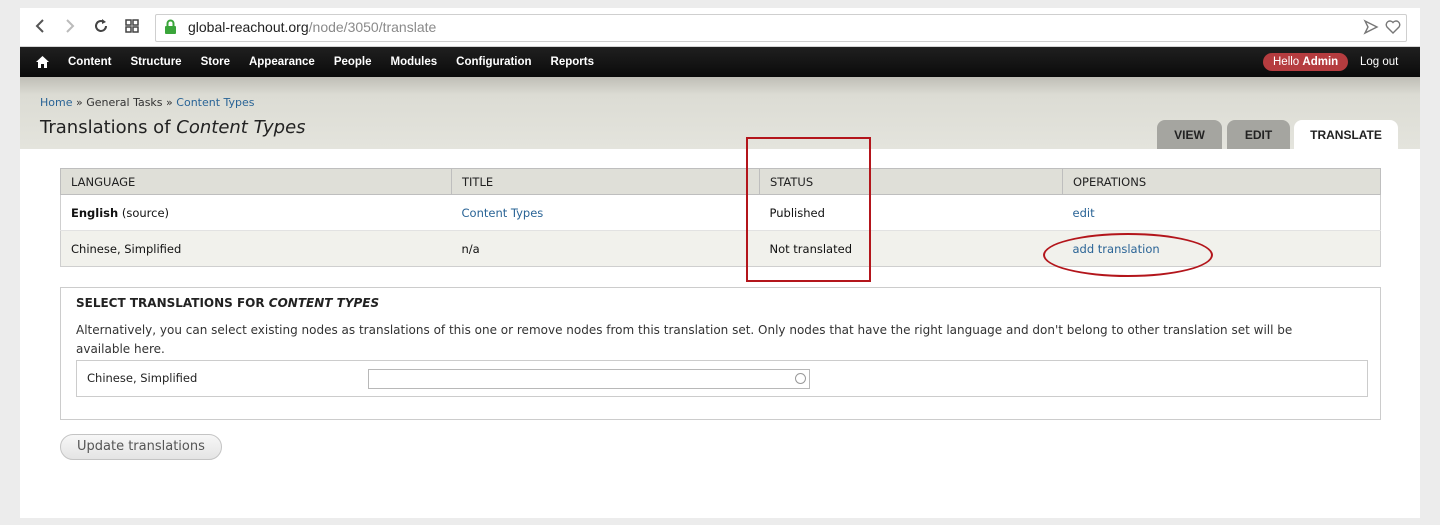 Image resolution: width=1440 pixels, height=525 pixels. I want to click on column-header-operations: OPERATIONS, so click(1221, 181).